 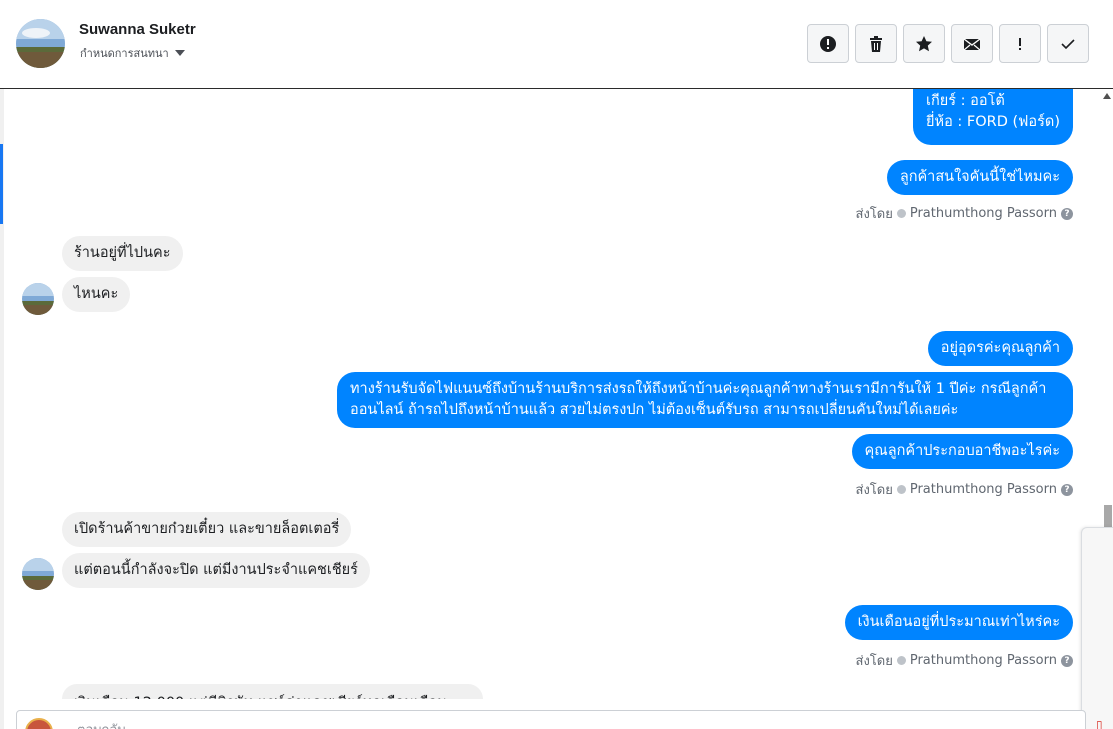 I want to click on incoming-message: ไหนคะ, so click(x=96, y=294).